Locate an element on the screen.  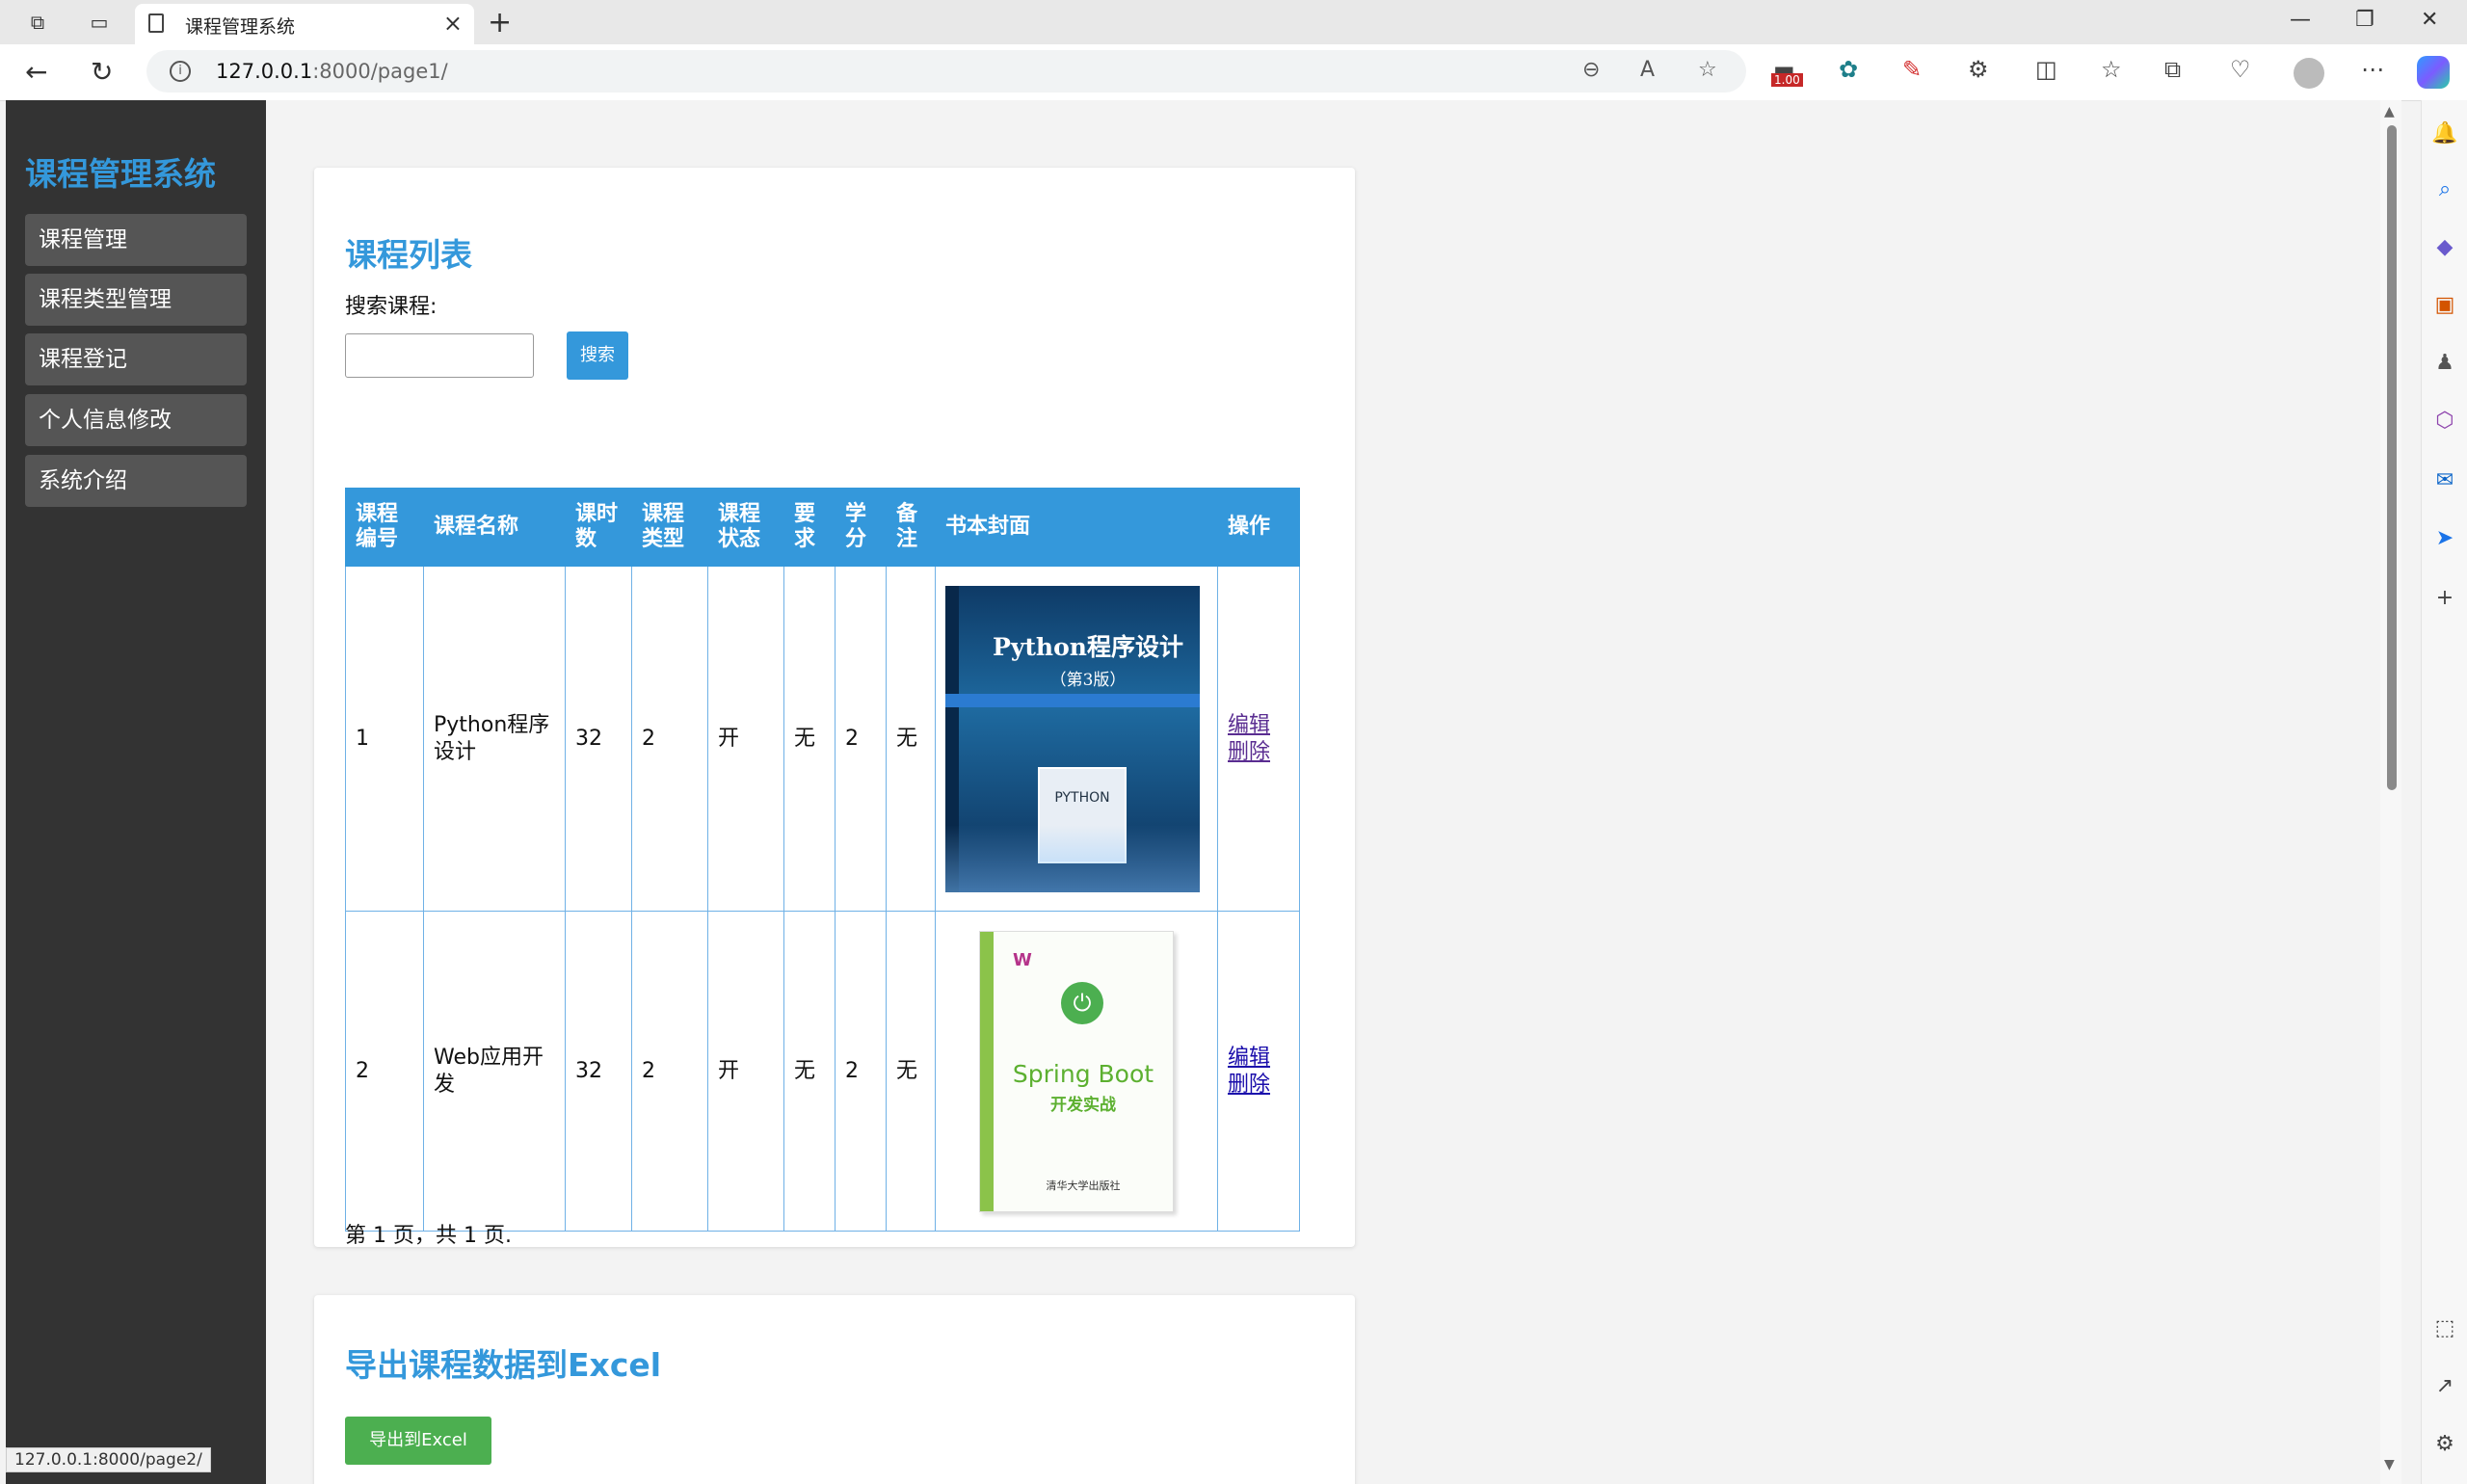
url-path: :8000/page1/ is located at coordinates (380, 71).